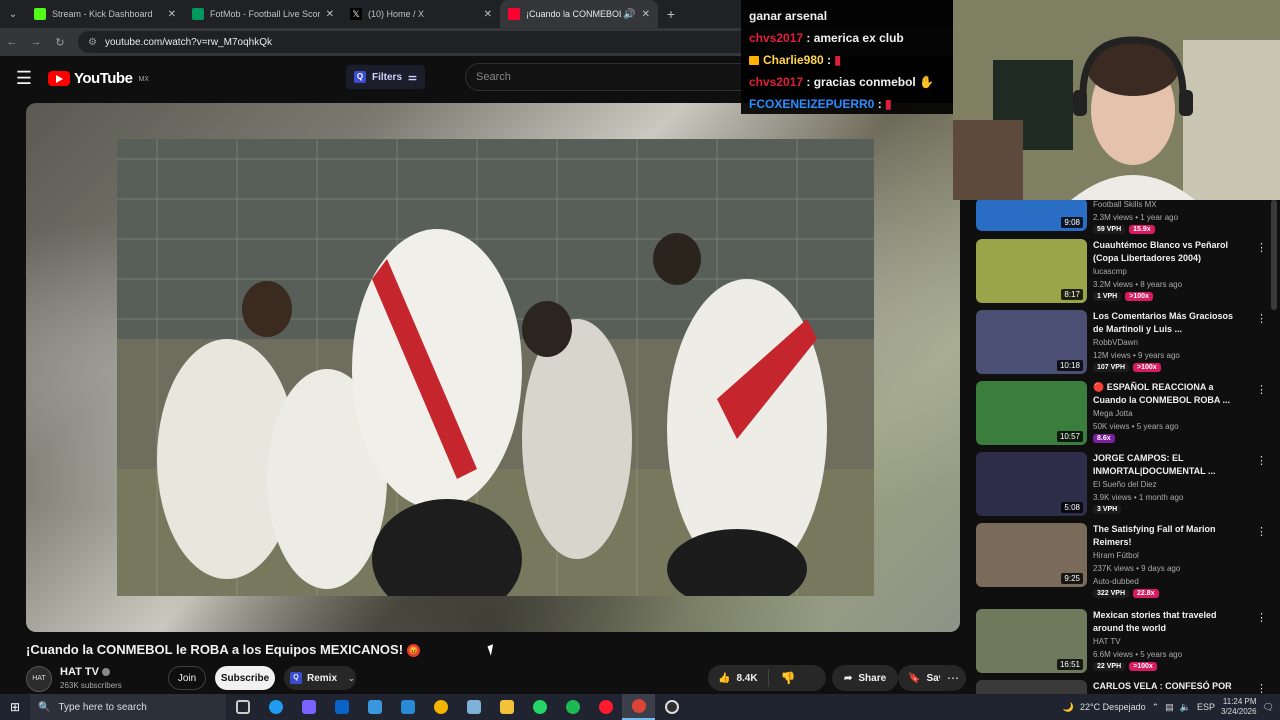 This screenshot has width=1280, height=720. Describe the element at coordinates (1274, 255) in the screenshot. I see `sidebar-scrollbar` at that location.